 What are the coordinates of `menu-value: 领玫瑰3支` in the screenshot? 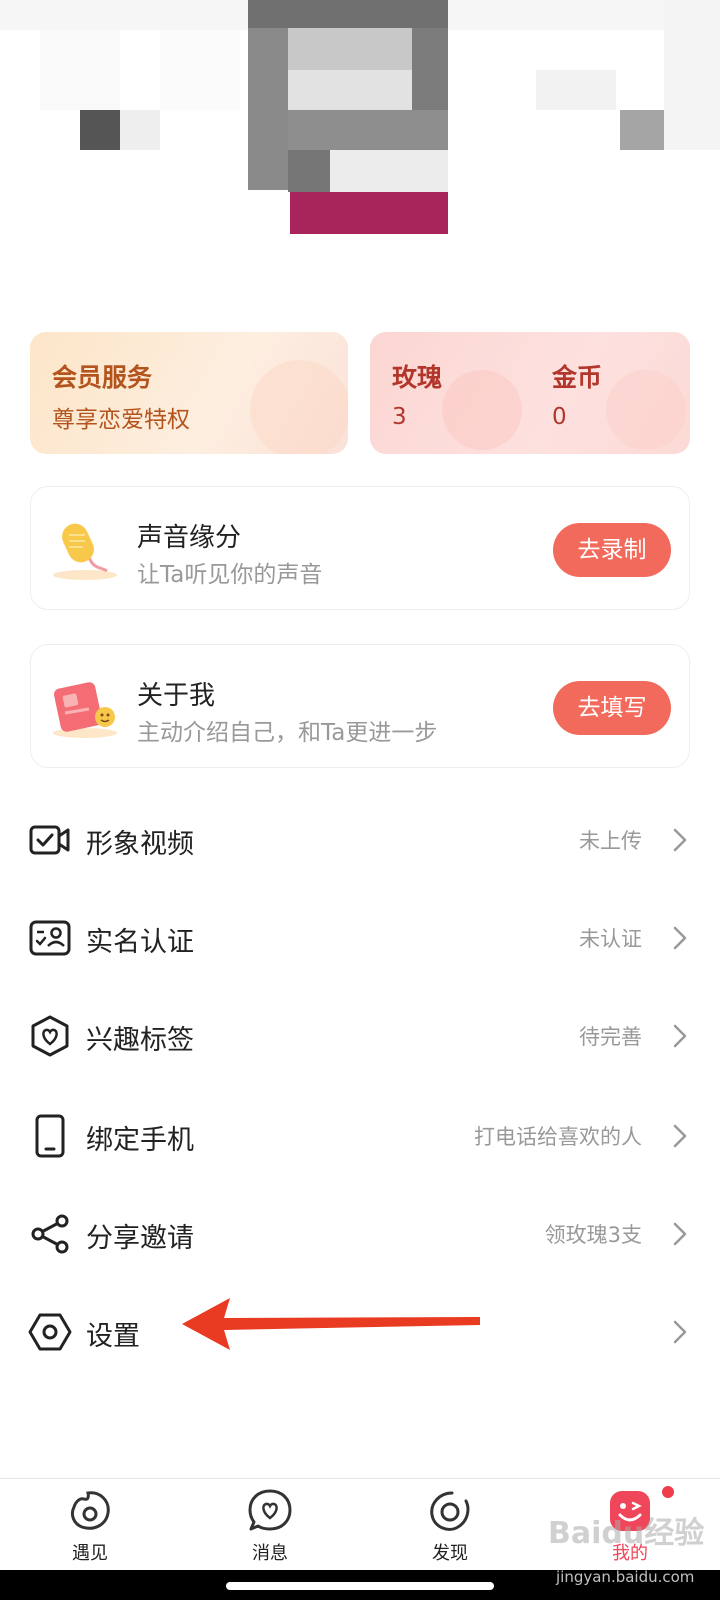 It's located at (593, 1235).